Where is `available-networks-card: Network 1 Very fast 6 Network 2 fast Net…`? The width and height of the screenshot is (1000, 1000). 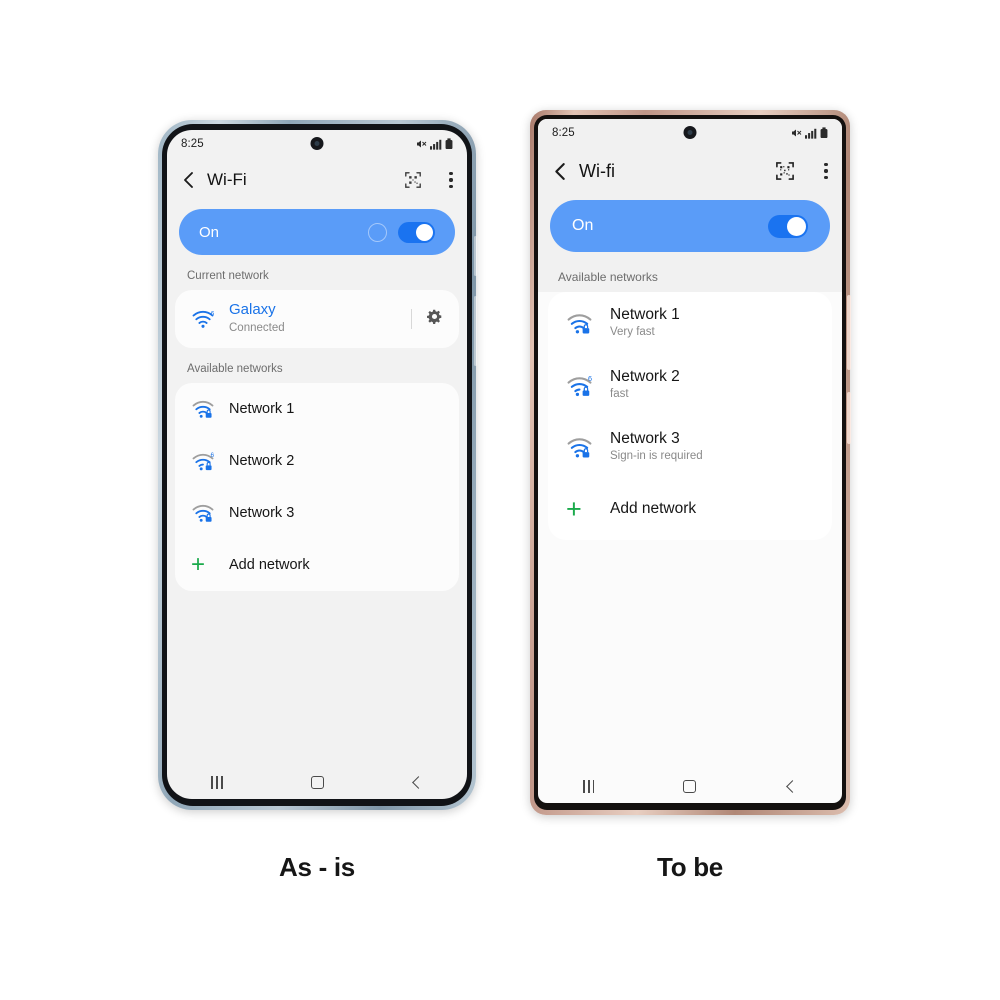
available-networks-card: Network 1 Very fast 6 Network 2 fast Net… is located at coordinates (690, 416).